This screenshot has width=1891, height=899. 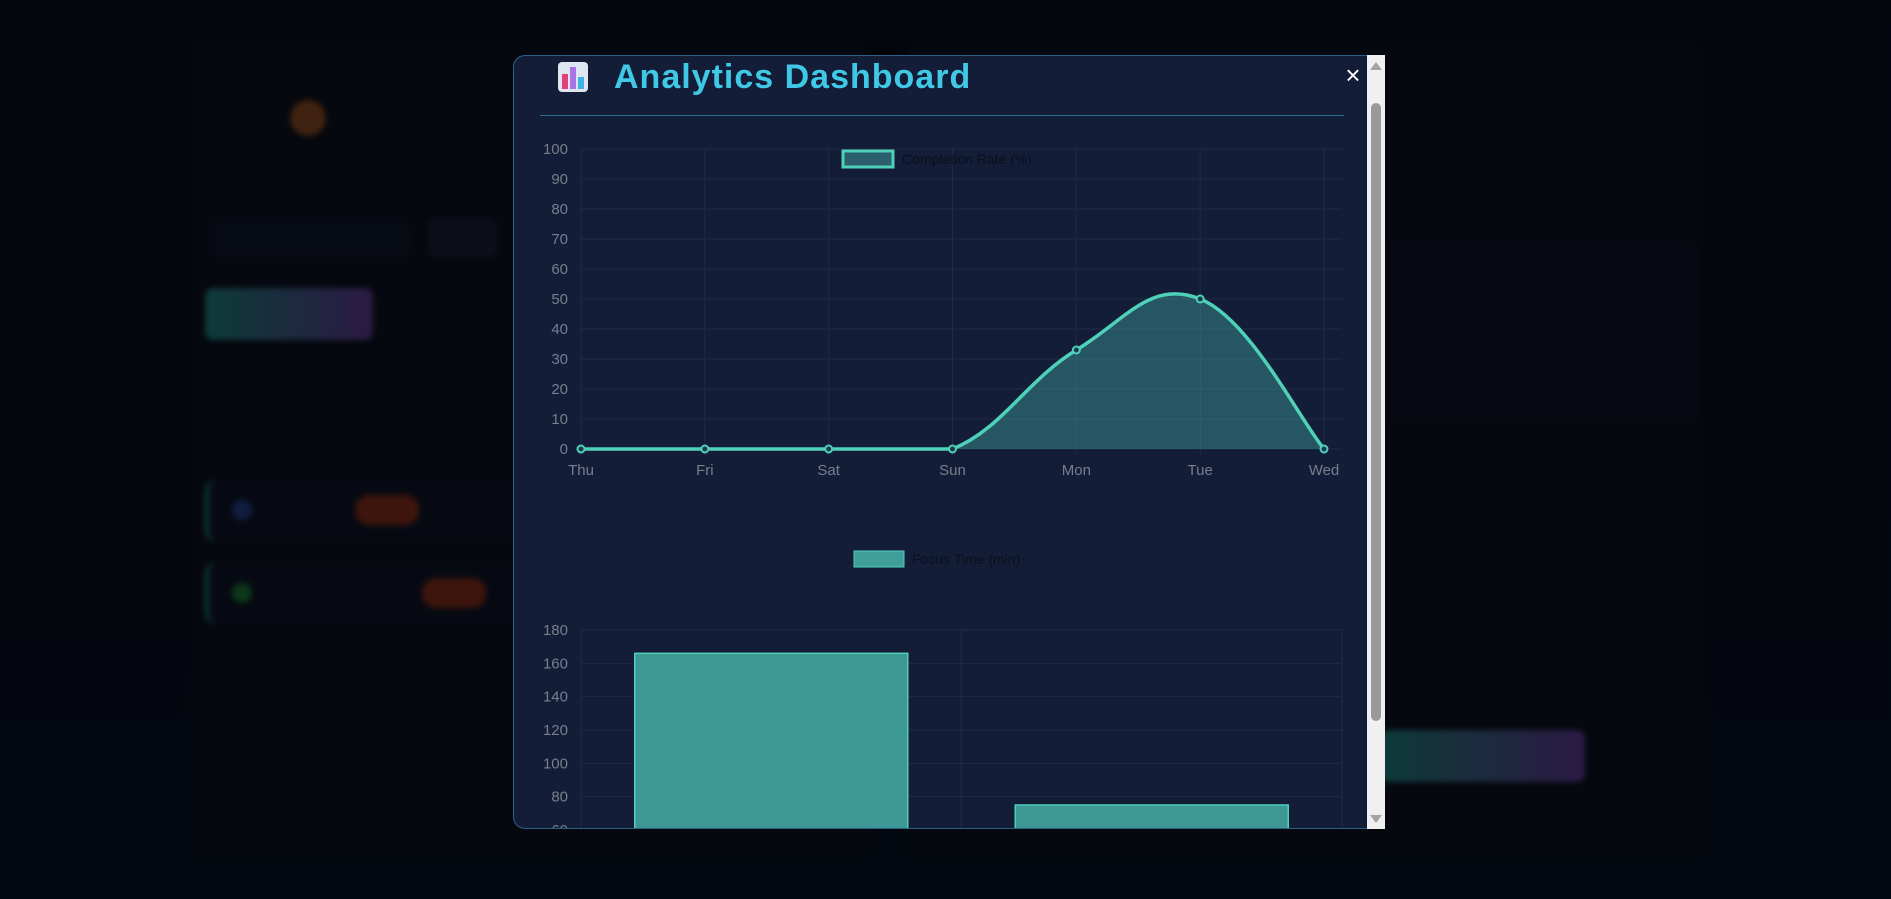 What do you see at coordinates (564, 449) in the screenshot?
I see `y-tick-label: 0` at bounding box center [564, 449].